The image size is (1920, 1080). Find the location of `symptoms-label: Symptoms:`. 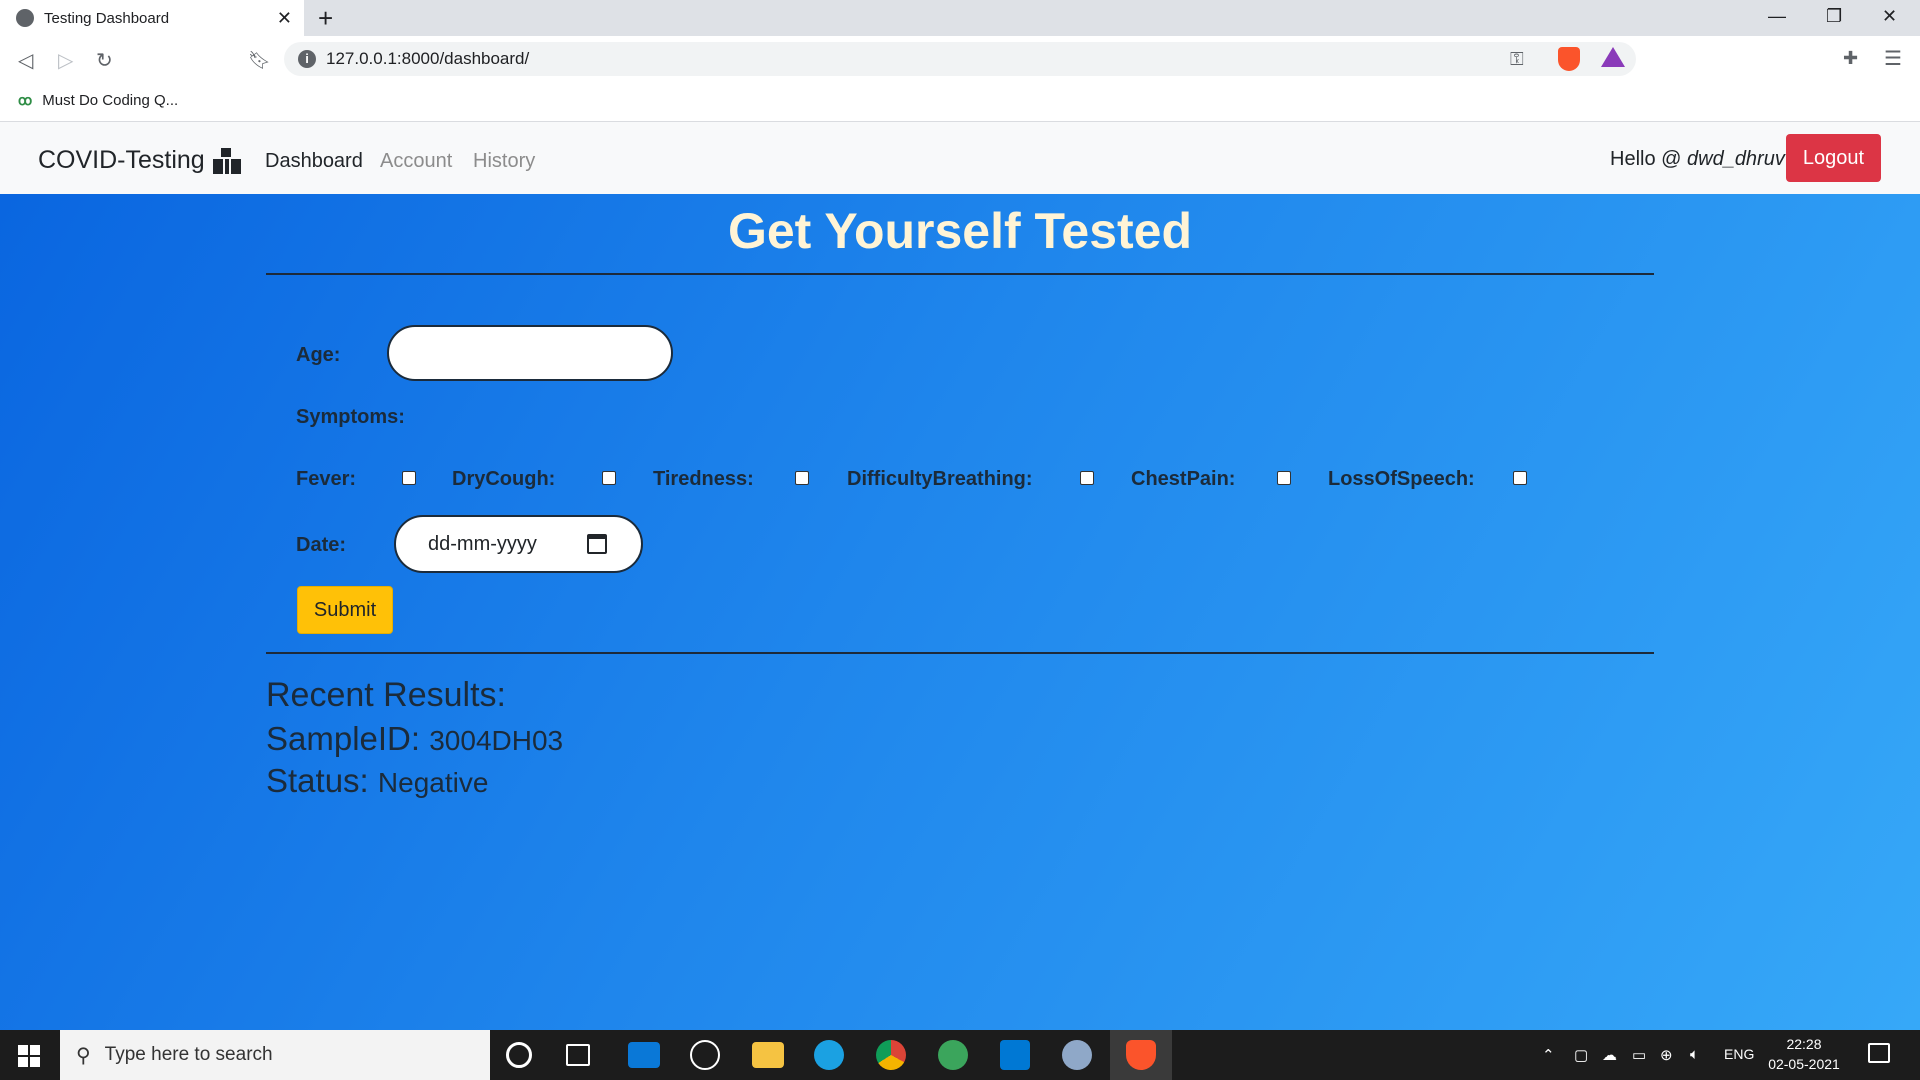

symptoms-label: Symptoms: is located at coordinates (350, 417).